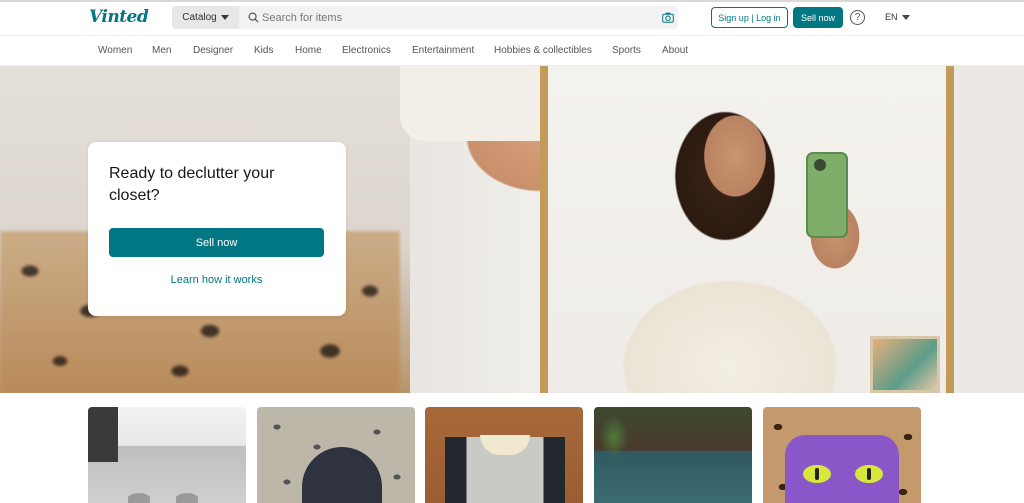 This screenshot has height=503, width=1024. I want to click on nav-item-designer: Designer, so click(213, 50).